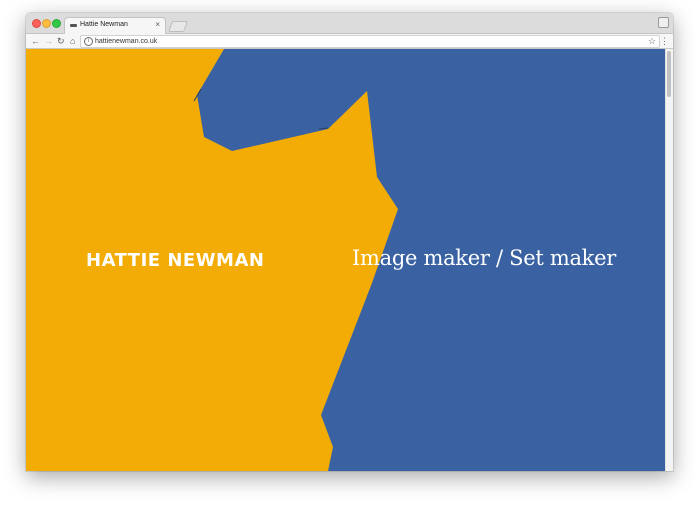 This screenshot has width=699, height=509. I want to click on url-text: hattienewman.co.uk, so click(126, 41).